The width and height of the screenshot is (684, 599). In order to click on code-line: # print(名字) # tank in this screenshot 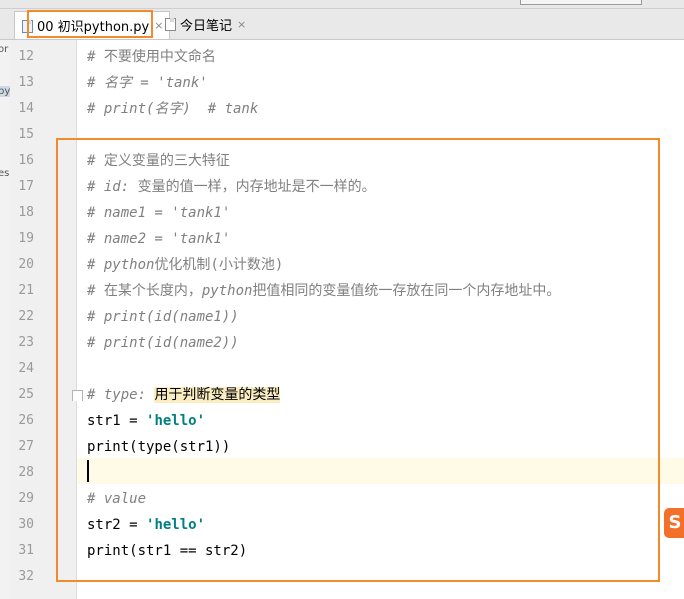, I will do `click(172, 109)`.